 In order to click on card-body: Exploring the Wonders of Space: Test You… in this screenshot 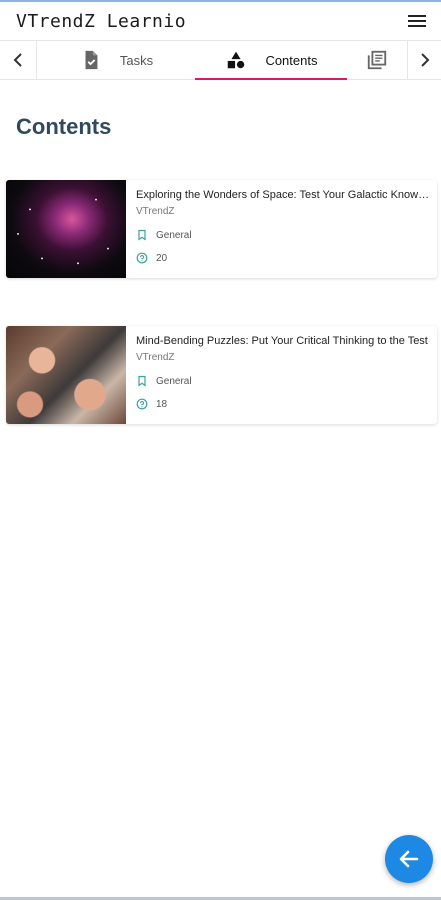, I will do `click(281, 229)`.